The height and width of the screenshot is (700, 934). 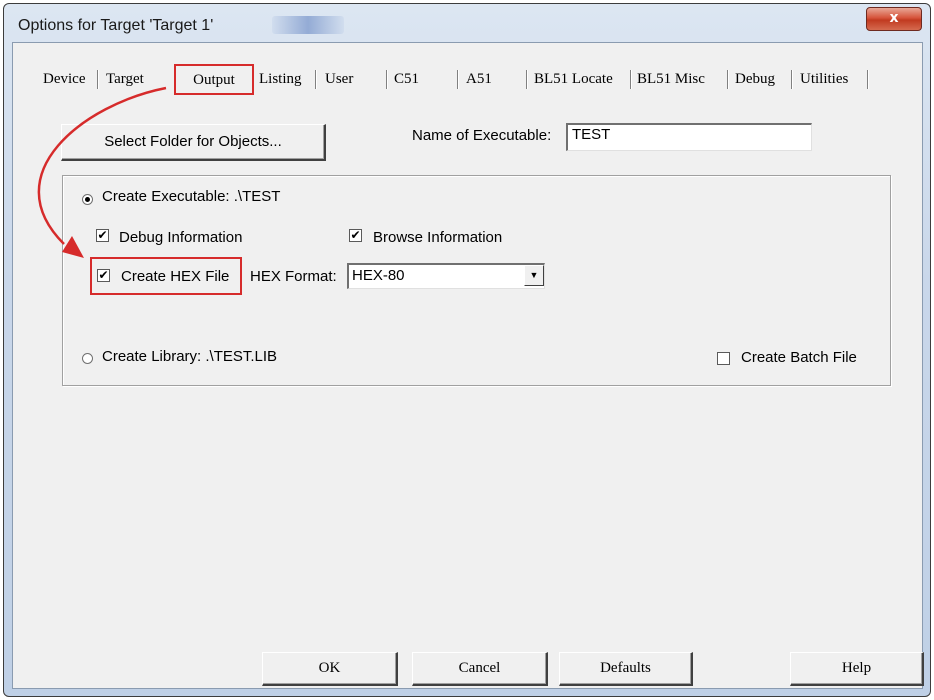 What do you see at coordinates (479, 79) in the screenshot?
I see `tab-a51: A51` at bounding box center [479, 79].